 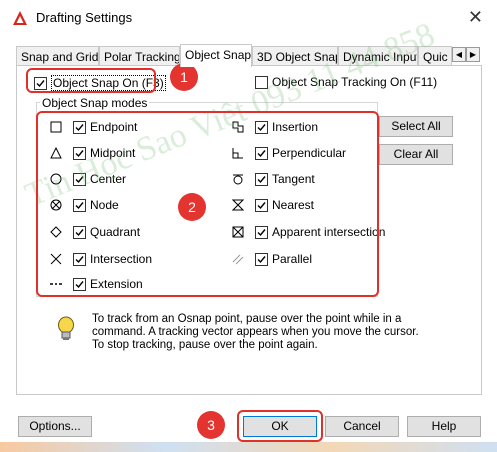 What do you see at coordinates (248, 447) in the screenshot?
I see `decorative-bottom-stripe` at bounding box center [248, 447].